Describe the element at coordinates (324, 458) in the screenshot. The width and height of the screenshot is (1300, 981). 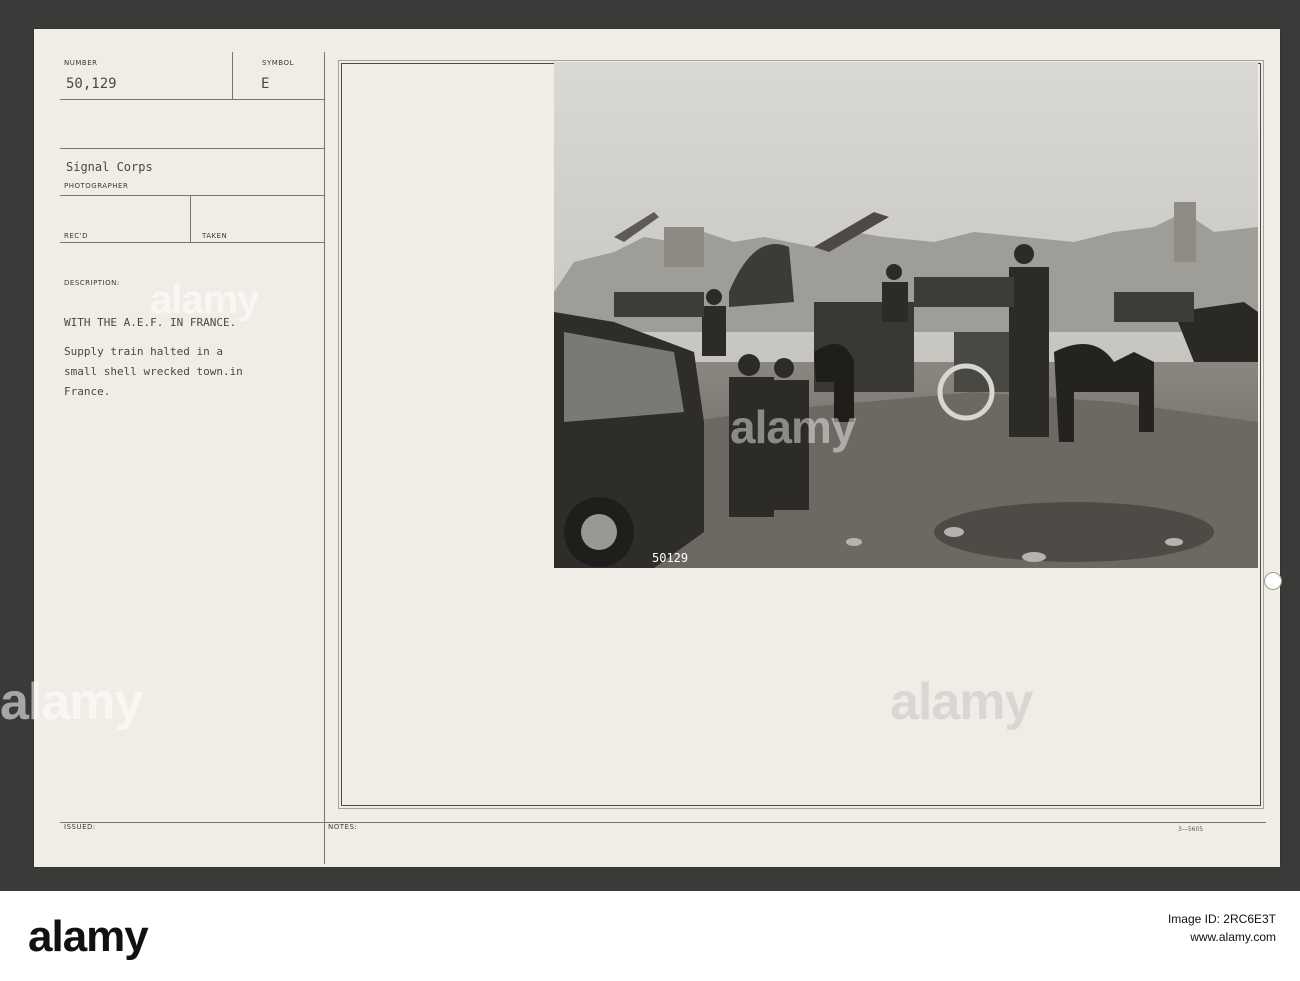
I see `divider-v-main` at that location.